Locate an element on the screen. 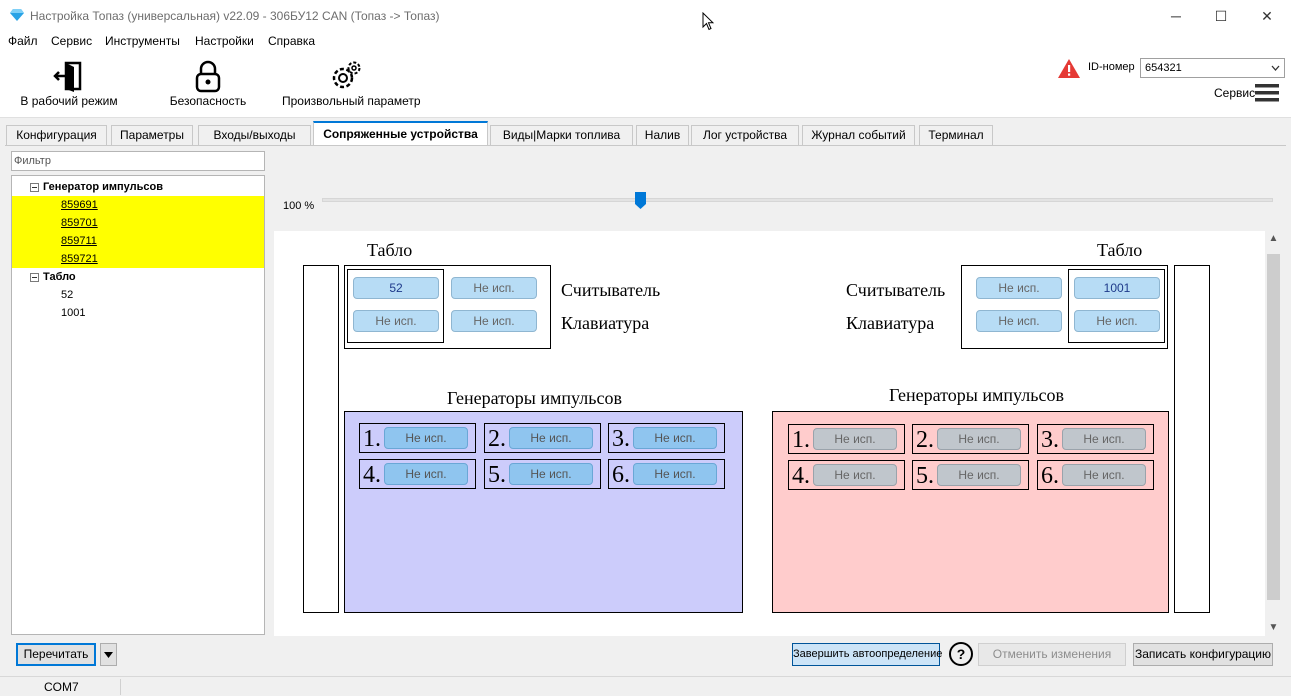 This screenshot has height=696, width=1291. tree-item: 859721 is located at coordinates (138, 259).